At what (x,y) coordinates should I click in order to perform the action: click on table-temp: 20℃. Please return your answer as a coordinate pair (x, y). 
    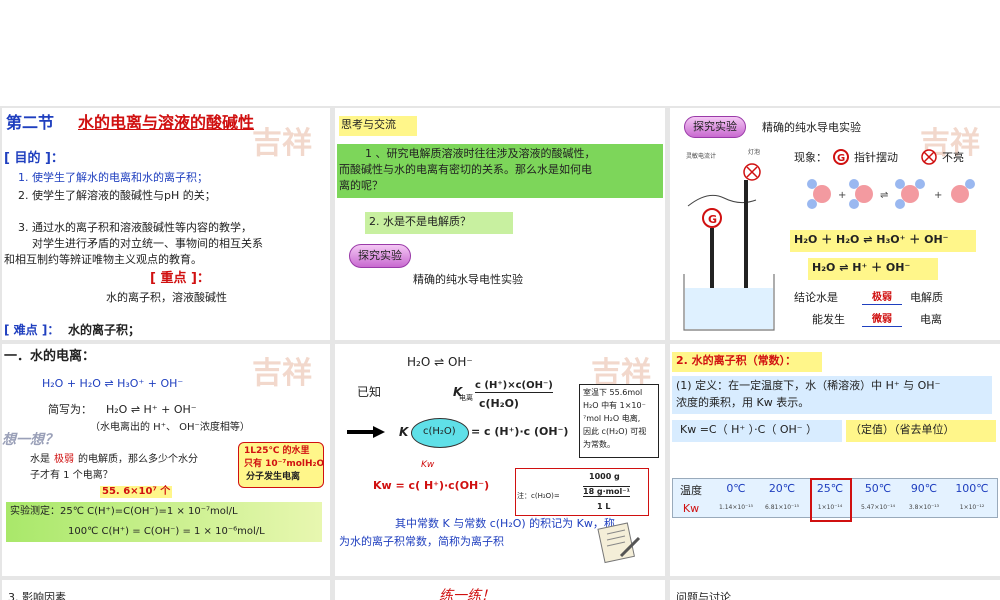
    Looking at the image, I should click on (782, 488).